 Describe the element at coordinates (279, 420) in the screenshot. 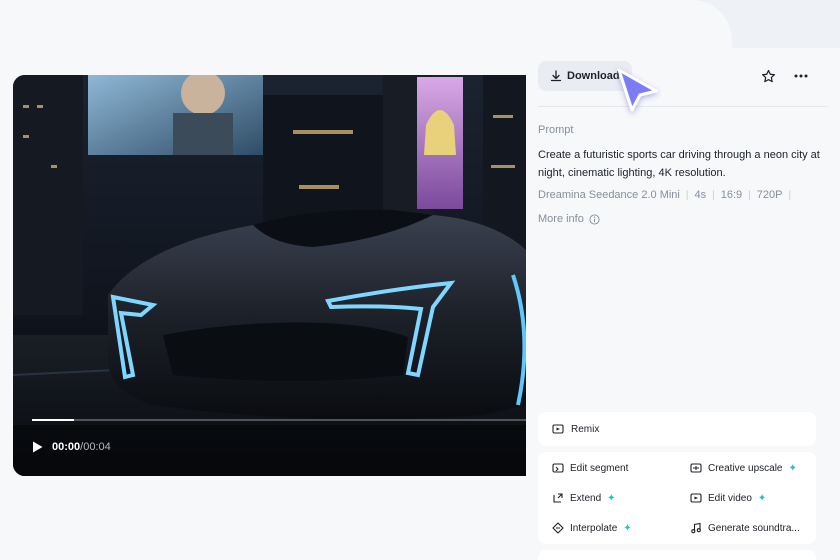

I see `progress-track` at that location.